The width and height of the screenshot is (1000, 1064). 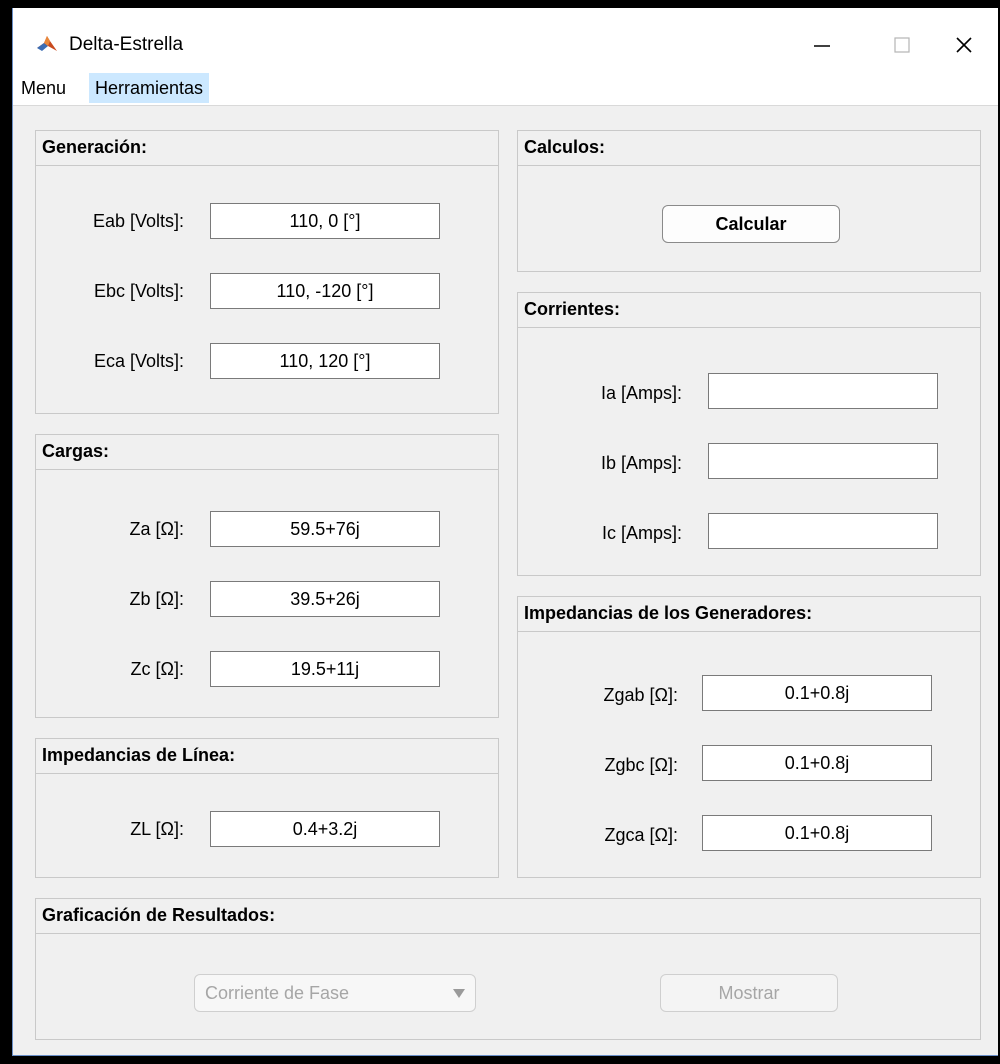 I want to click on mostrar-button: Mostrar, so click(x=749, y=993).